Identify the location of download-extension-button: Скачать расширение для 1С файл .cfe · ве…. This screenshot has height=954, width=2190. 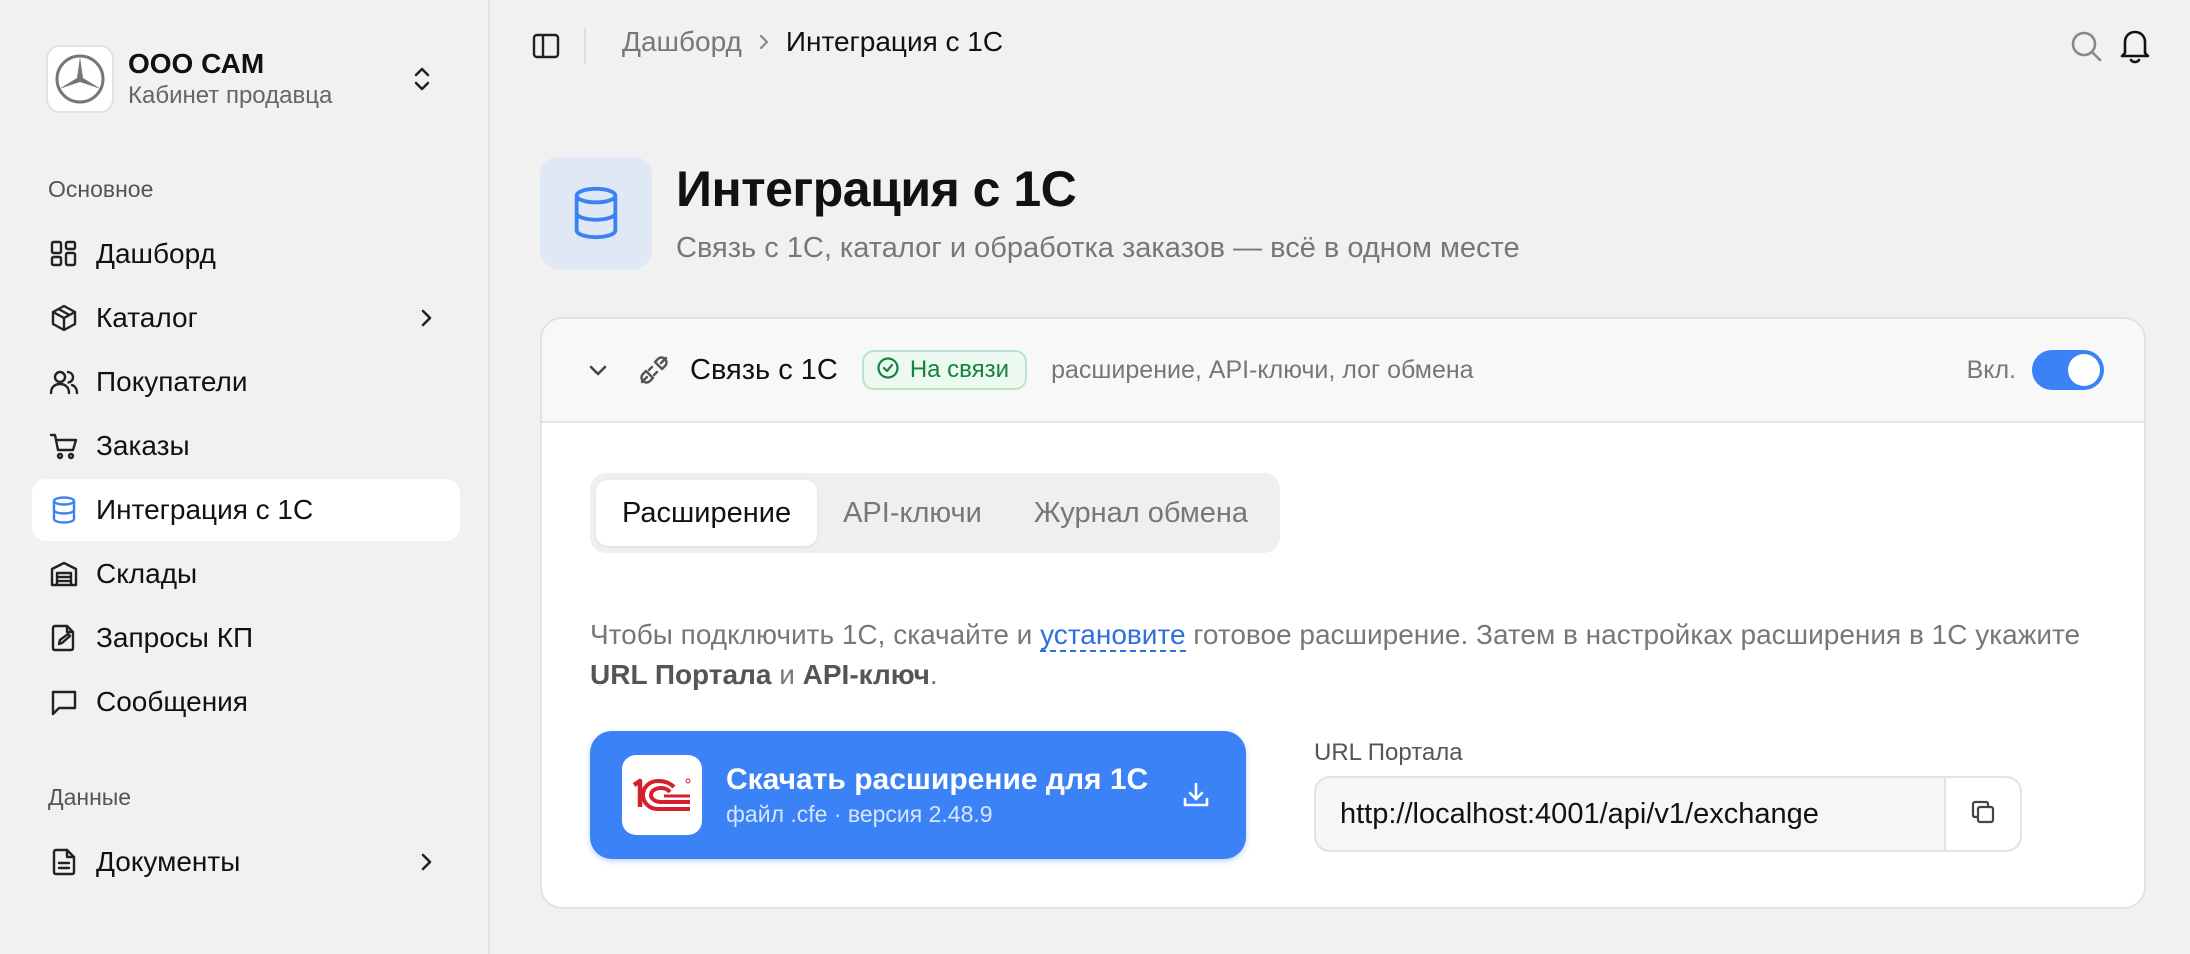
(918, 795).